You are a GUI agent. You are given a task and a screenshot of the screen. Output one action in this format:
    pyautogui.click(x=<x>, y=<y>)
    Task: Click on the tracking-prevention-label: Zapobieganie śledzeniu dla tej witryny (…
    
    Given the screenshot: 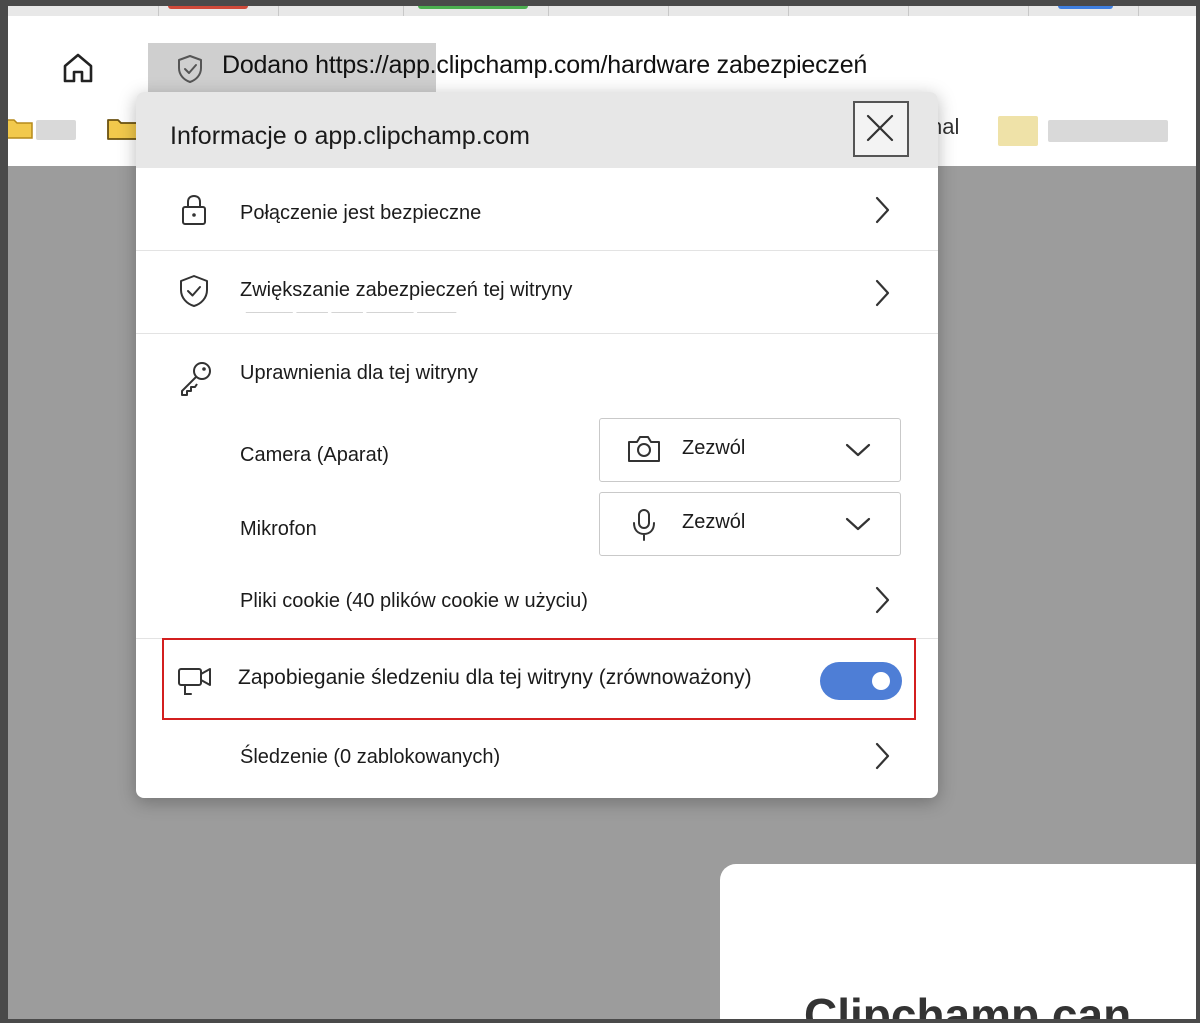 What is the action you would take?
    pyautogui.click(x=495, y=677)
    